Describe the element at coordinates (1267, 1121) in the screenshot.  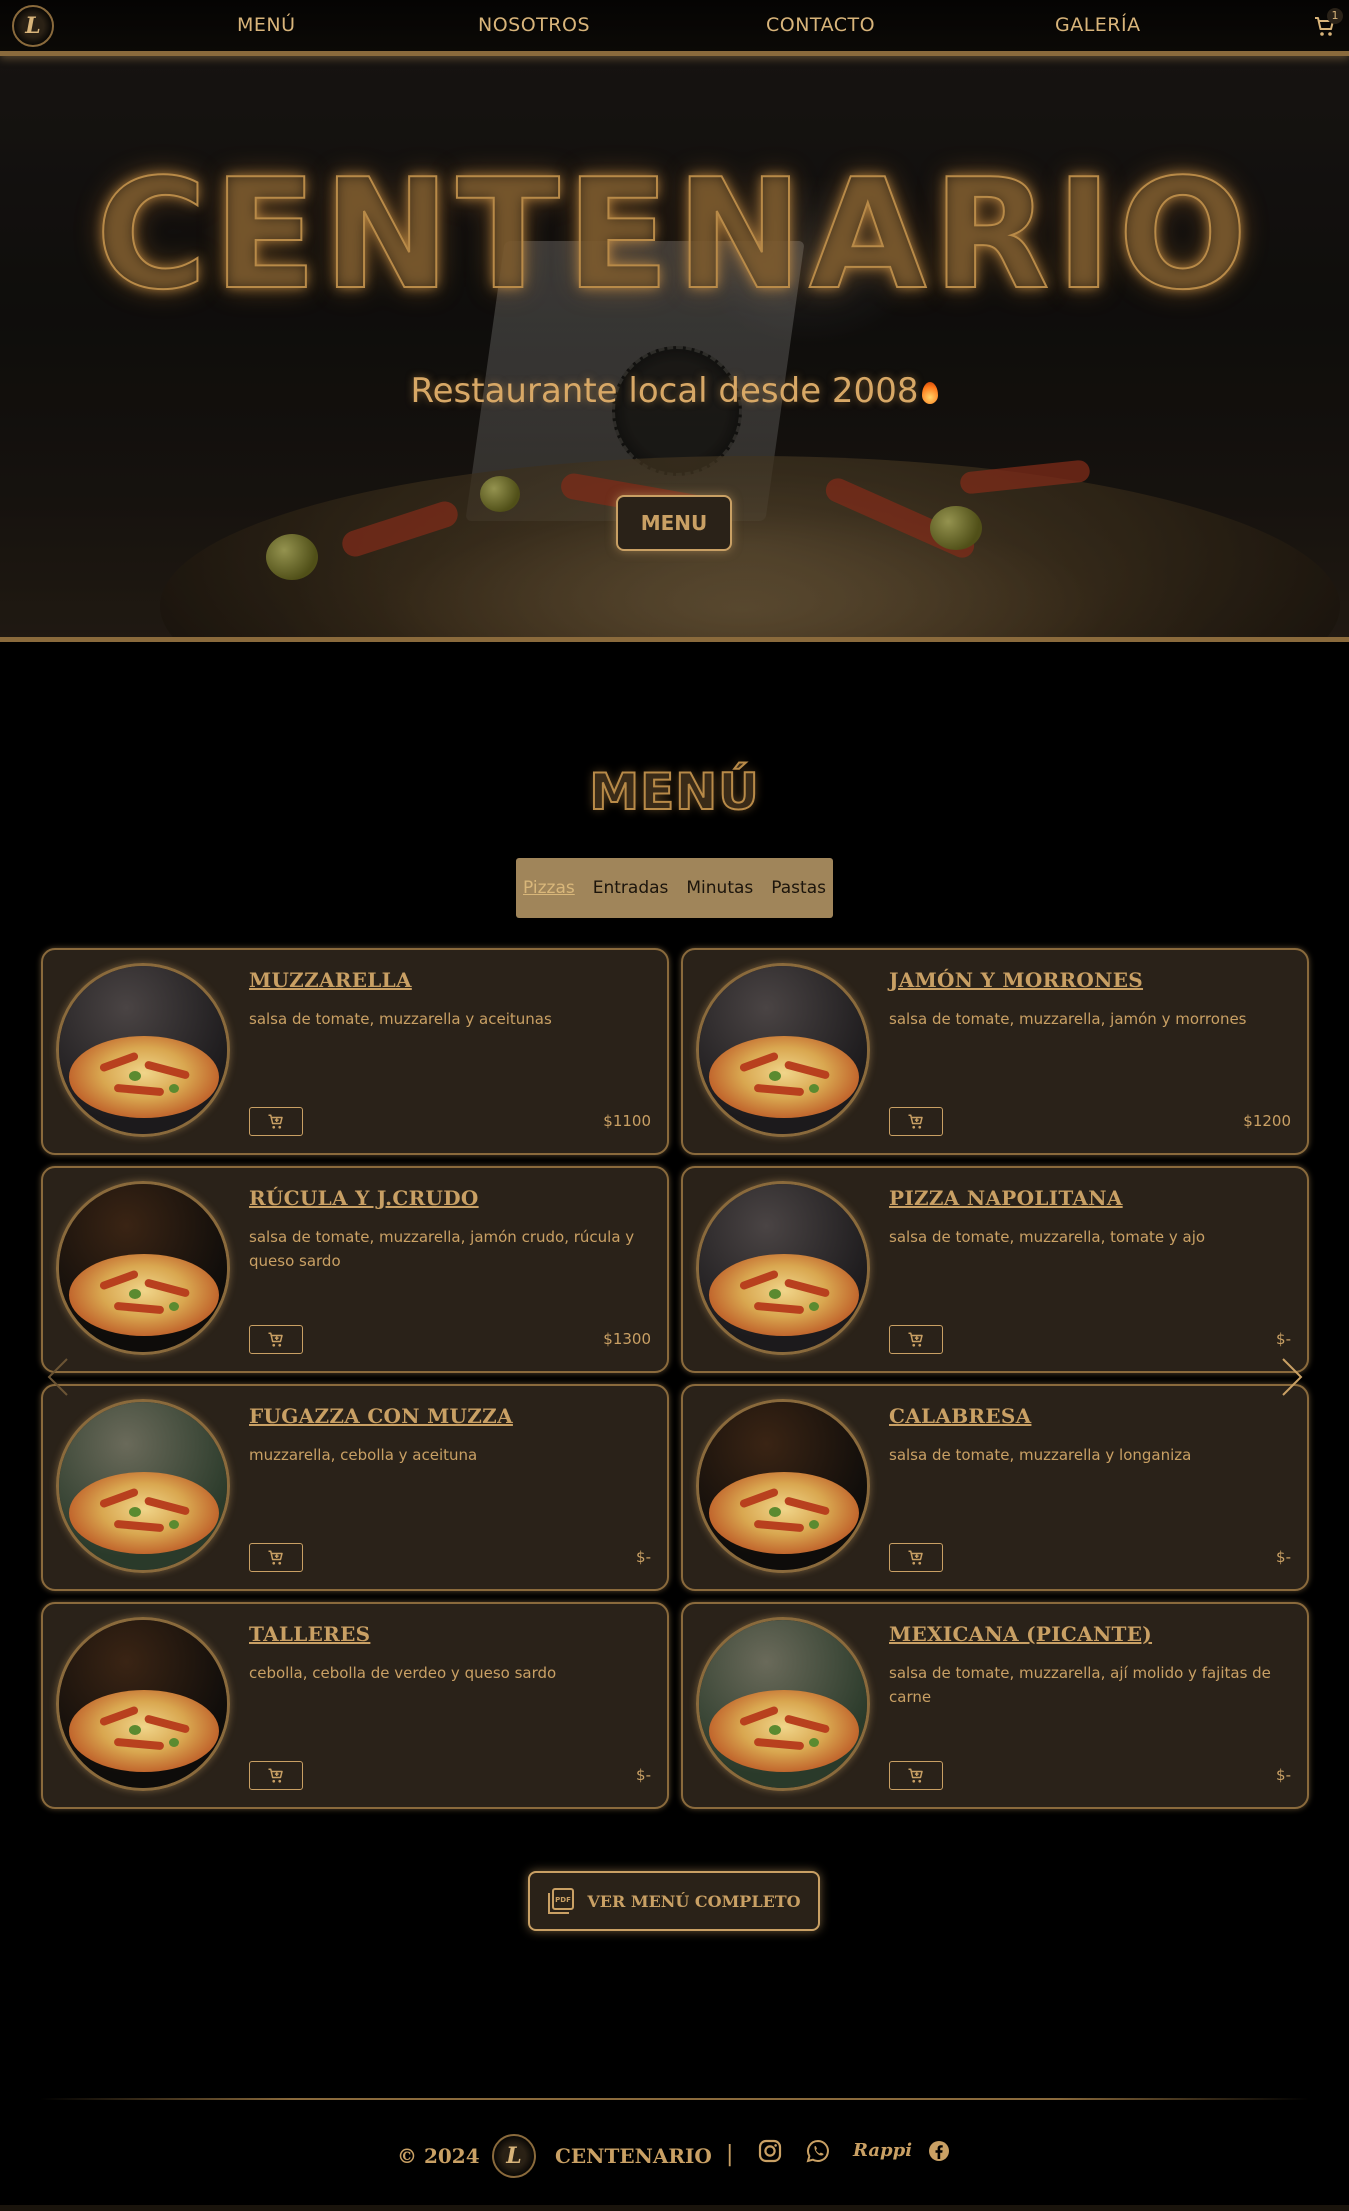
I see `menu-item-price: $1200` at that location.